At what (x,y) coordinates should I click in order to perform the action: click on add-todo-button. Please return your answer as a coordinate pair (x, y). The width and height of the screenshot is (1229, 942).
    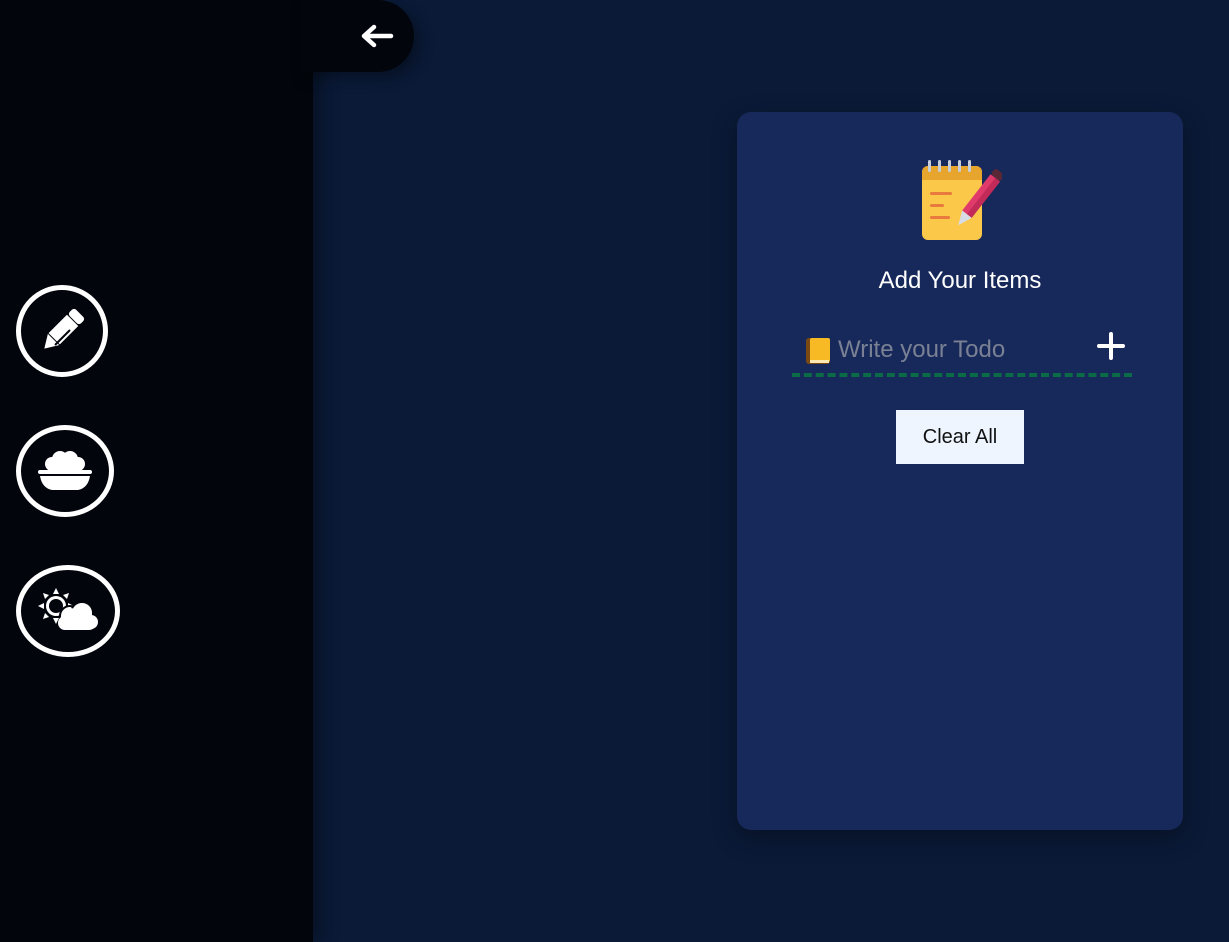
    Looking at the image, I should click on (1111, 346).